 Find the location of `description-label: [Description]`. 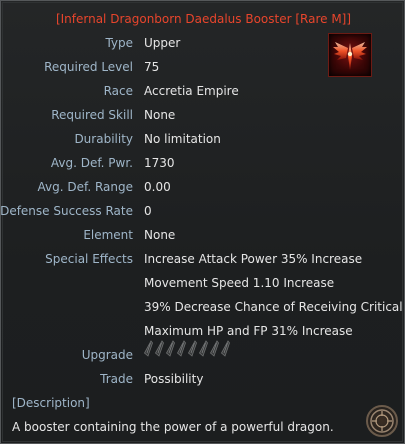

description-label: [Description] is located at coordinates (51, 403).